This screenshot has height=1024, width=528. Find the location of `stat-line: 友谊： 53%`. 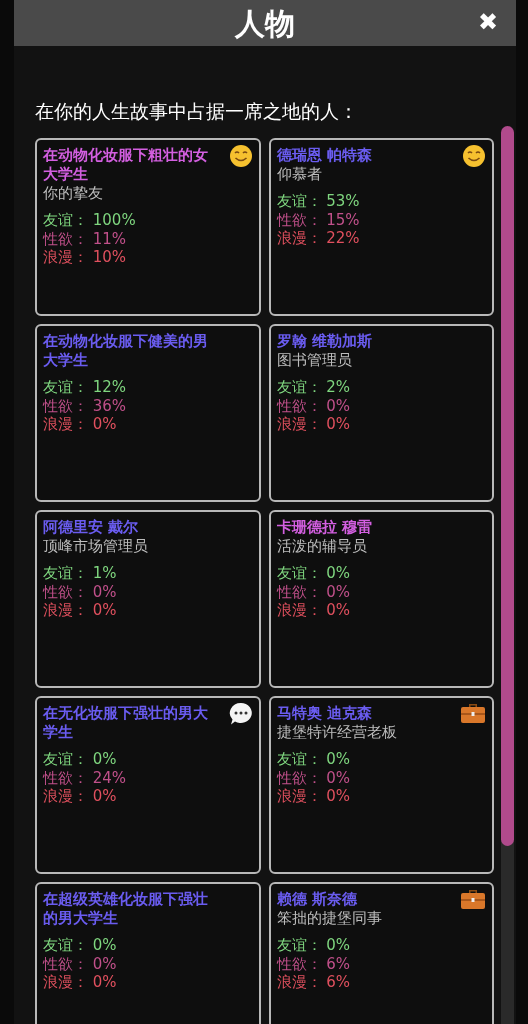

stat-line: 友谊： 53% is located at coordinates (318, 201).